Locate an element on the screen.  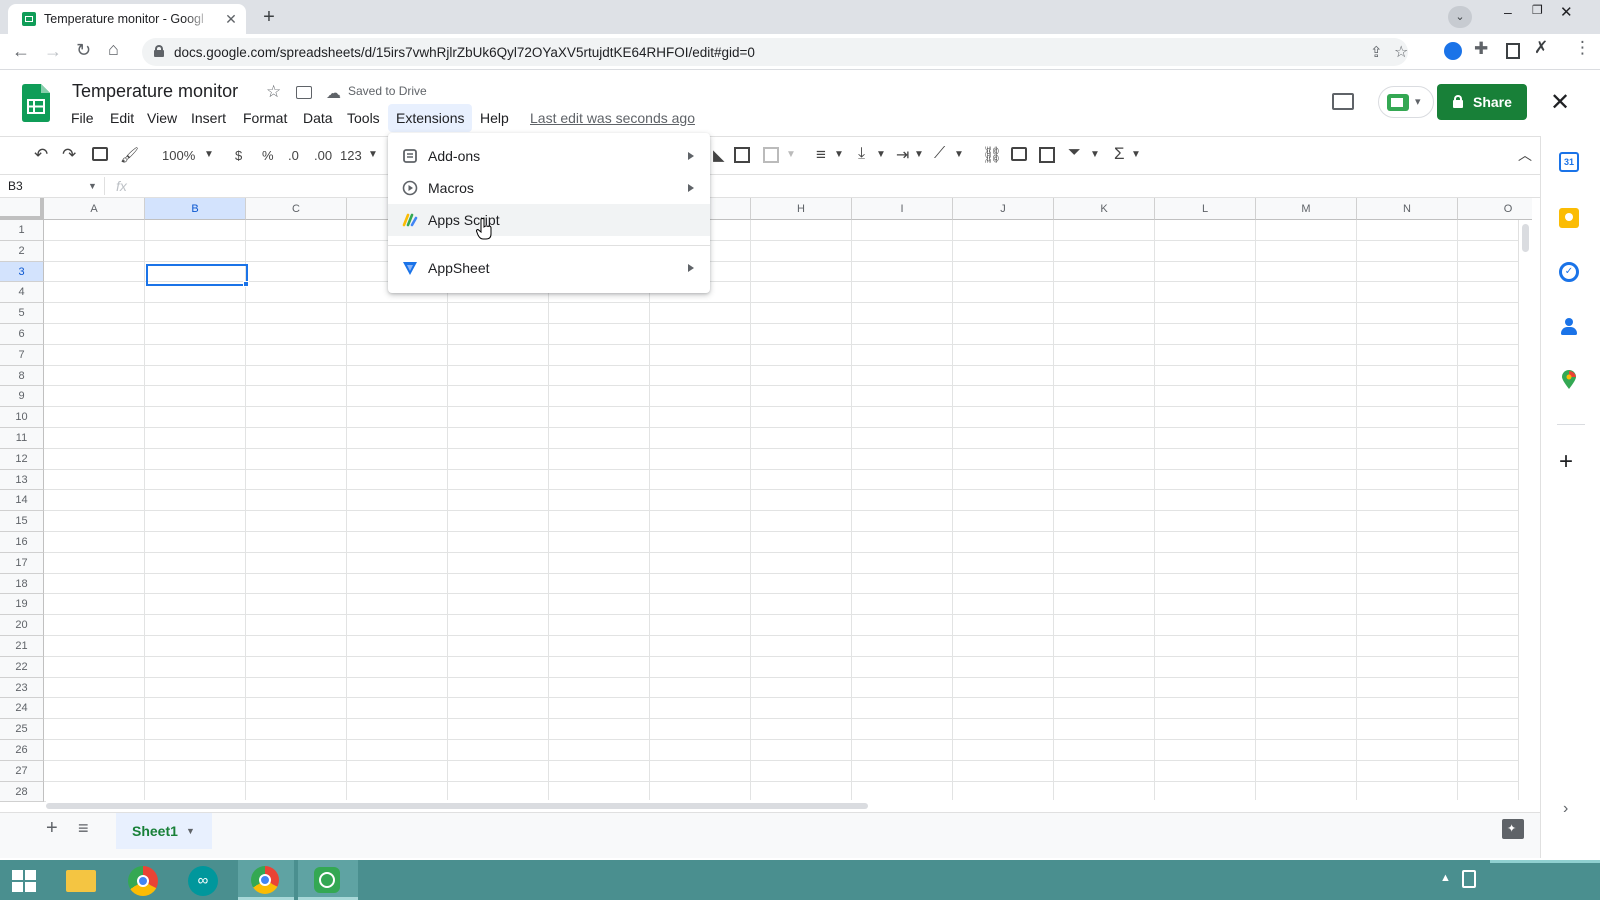
column-header: K is located at coordinates (1104, 209).